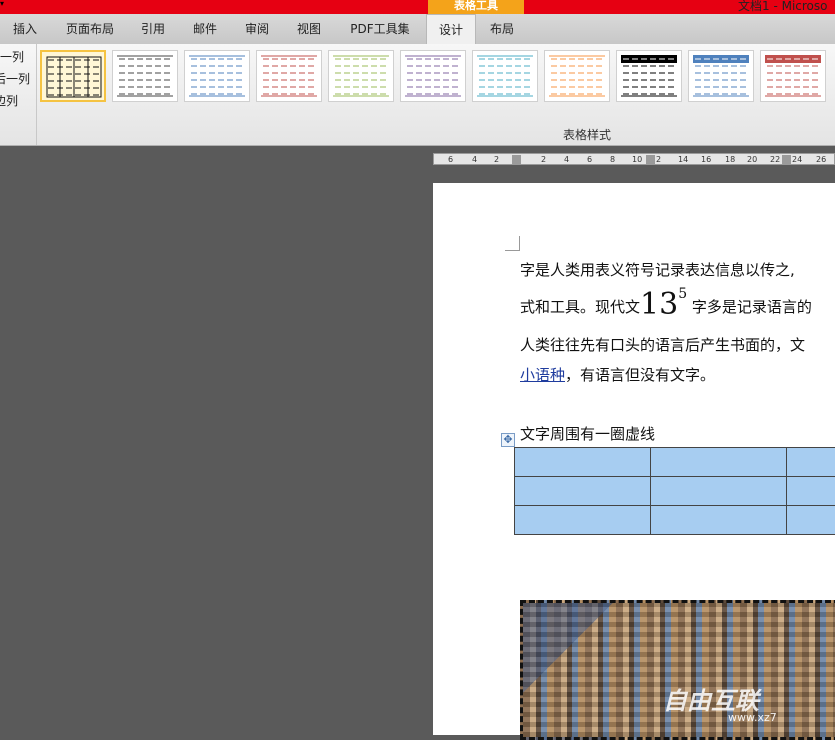 The image size is (835, 740). I want to click on table-tools-context-label: 表格工具, so click(476, 7).